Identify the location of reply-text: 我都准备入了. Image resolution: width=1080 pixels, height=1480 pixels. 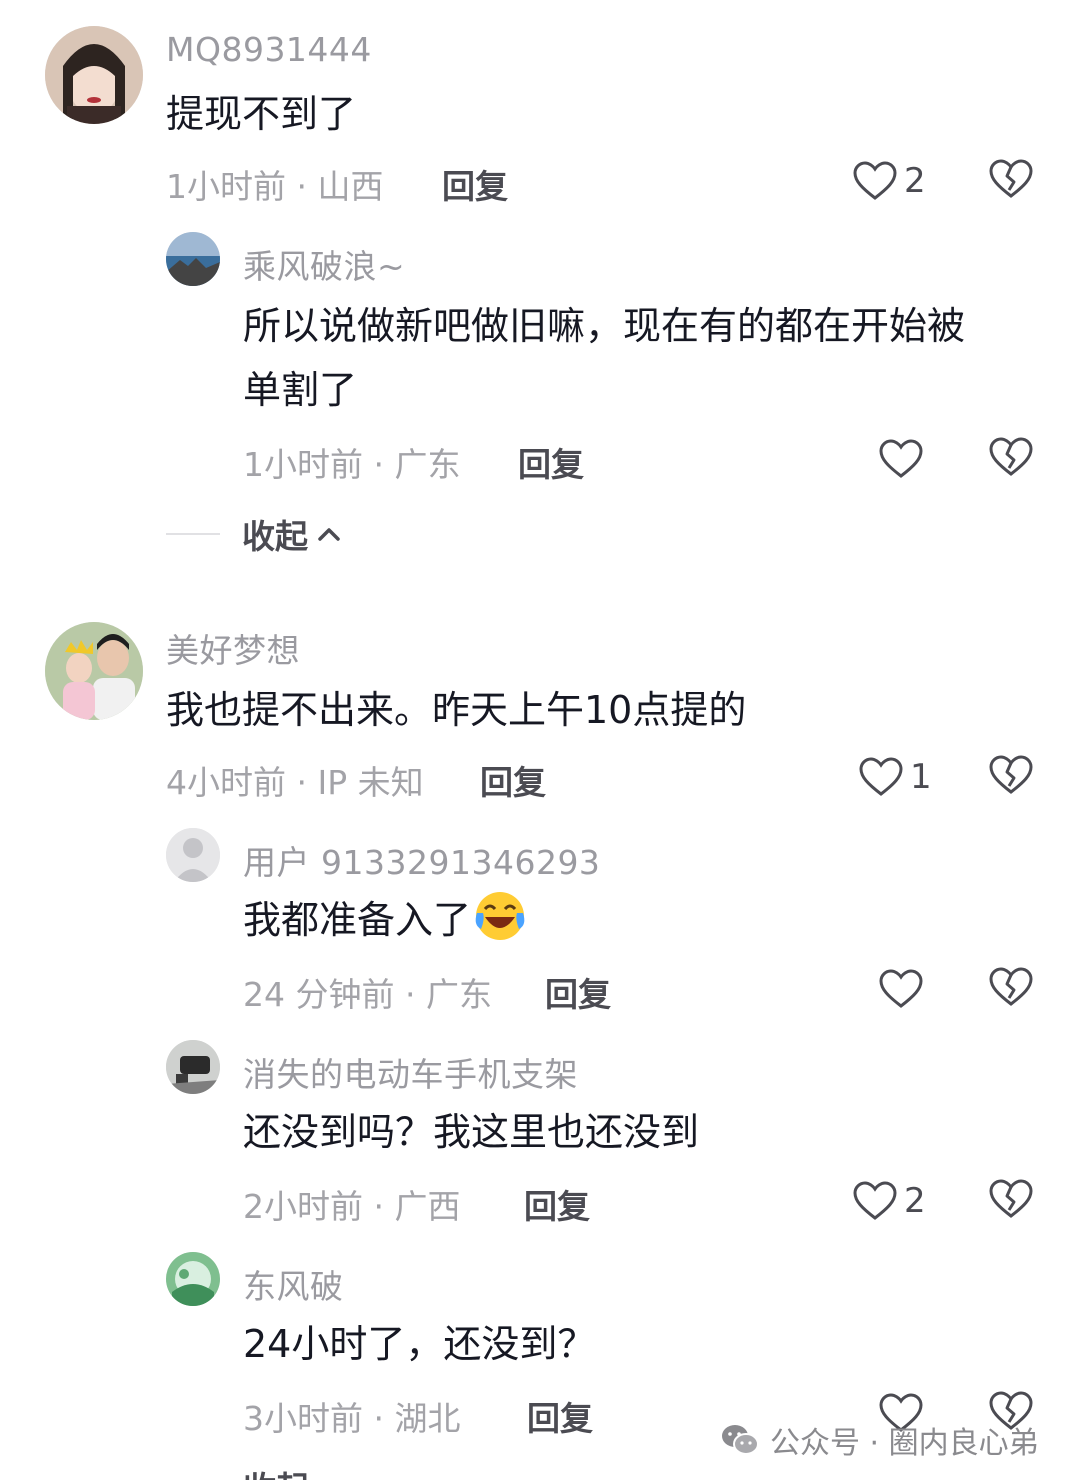
(385, 920).